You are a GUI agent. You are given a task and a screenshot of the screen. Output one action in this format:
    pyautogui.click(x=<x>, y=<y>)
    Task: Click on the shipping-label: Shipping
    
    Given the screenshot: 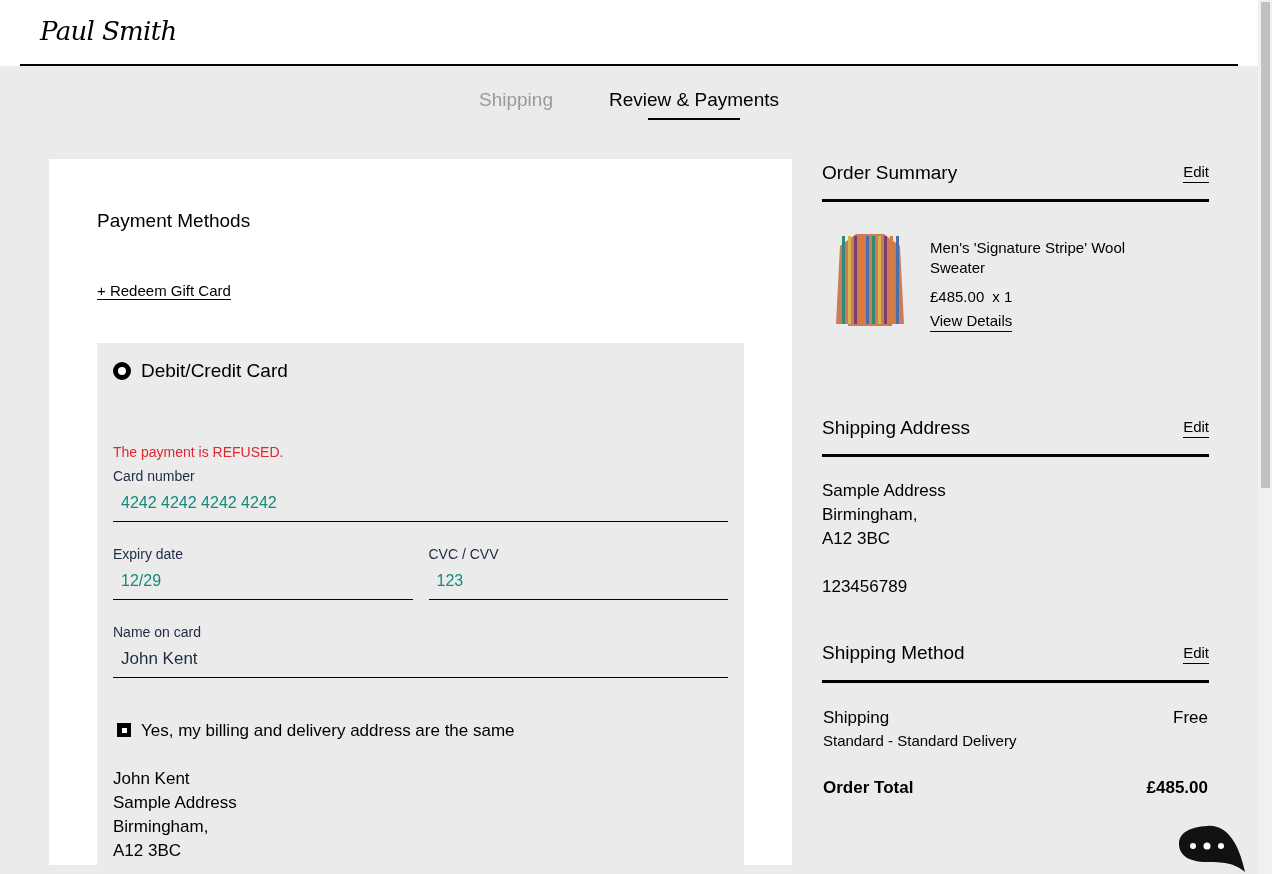 What is the action you would take?
    pyautogui.click(x=856, y=717)
    